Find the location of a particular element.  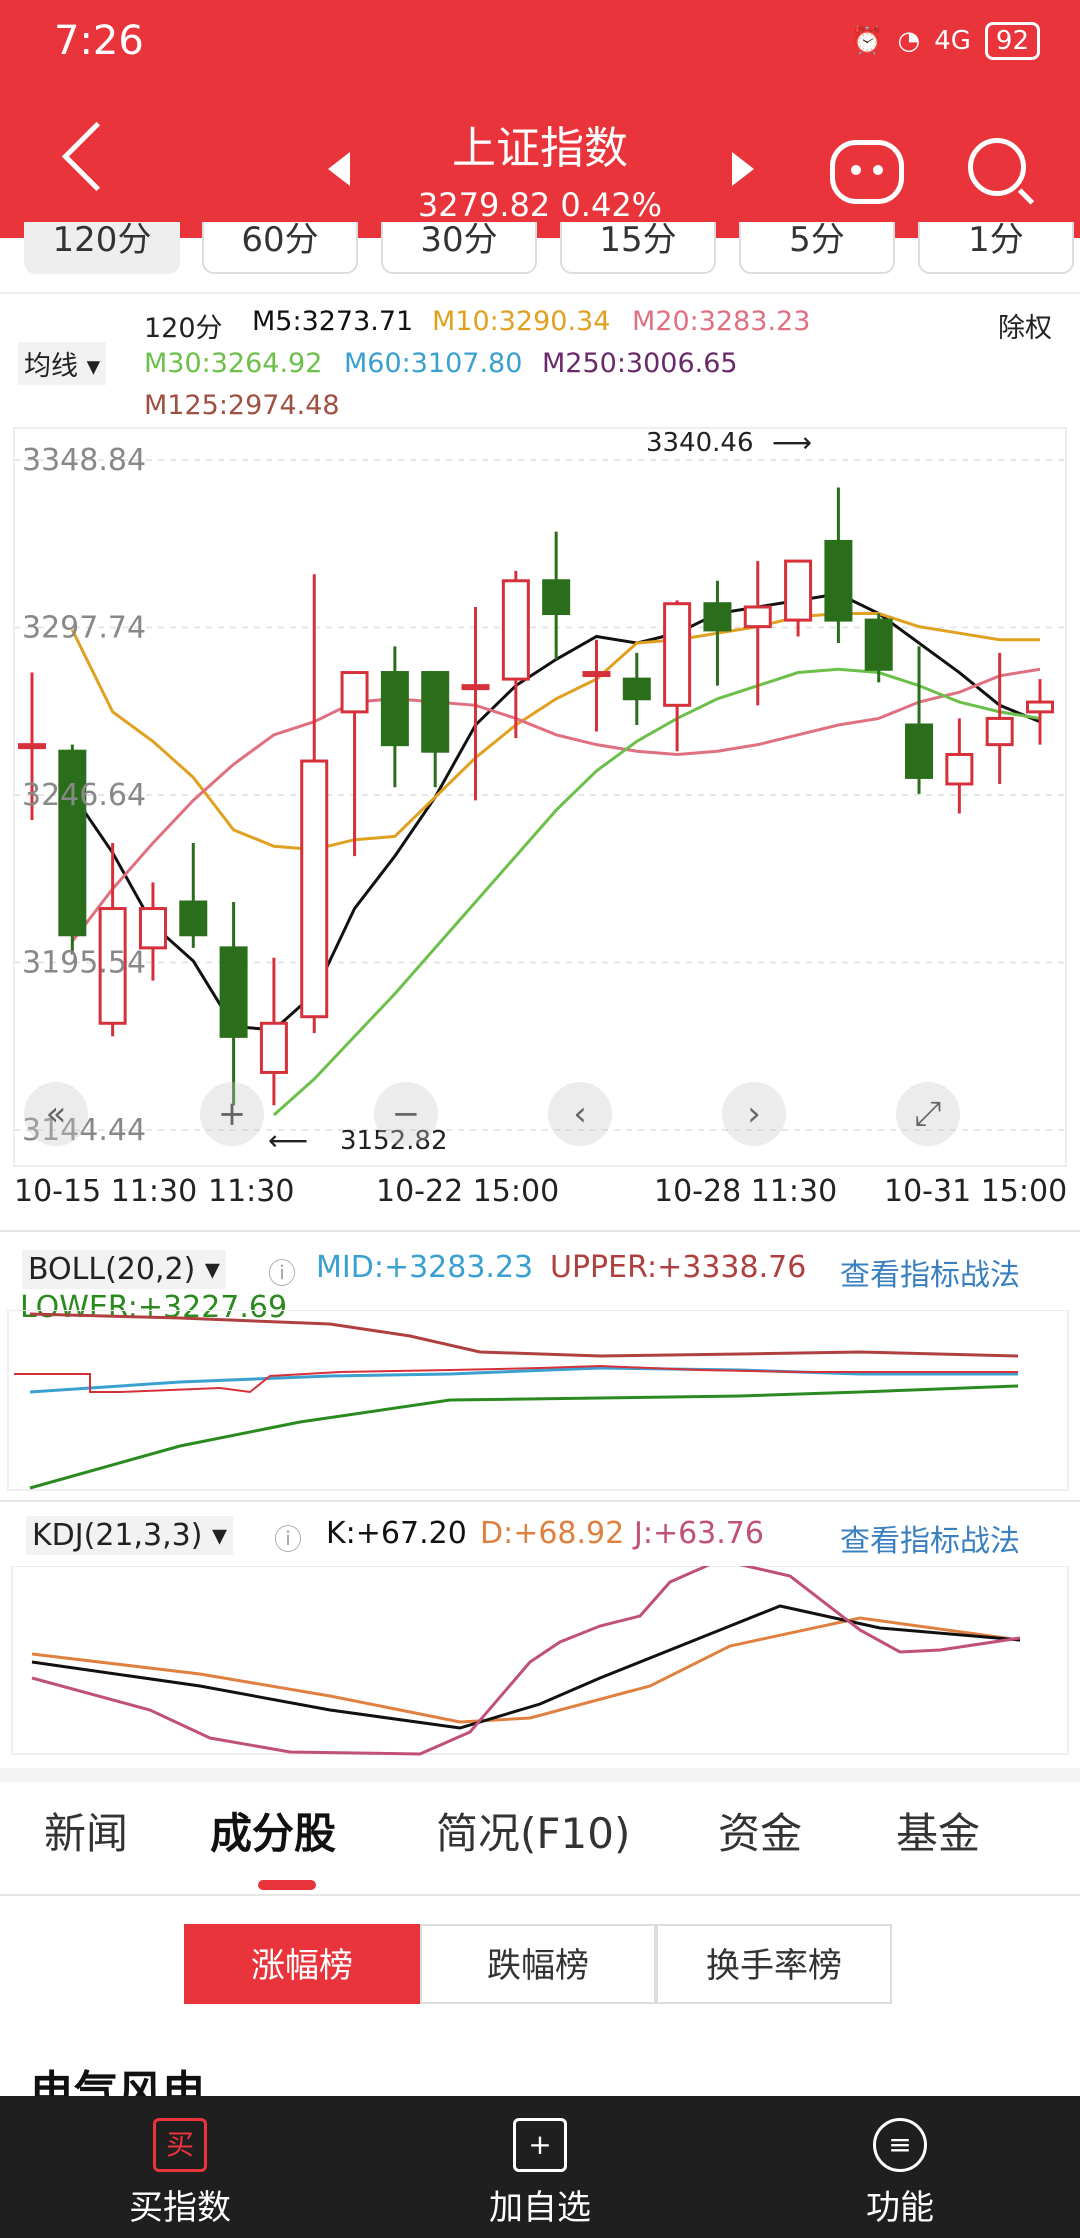

boll-upper: UPPER:+3338.76 is located at coordinates (678, 1267).